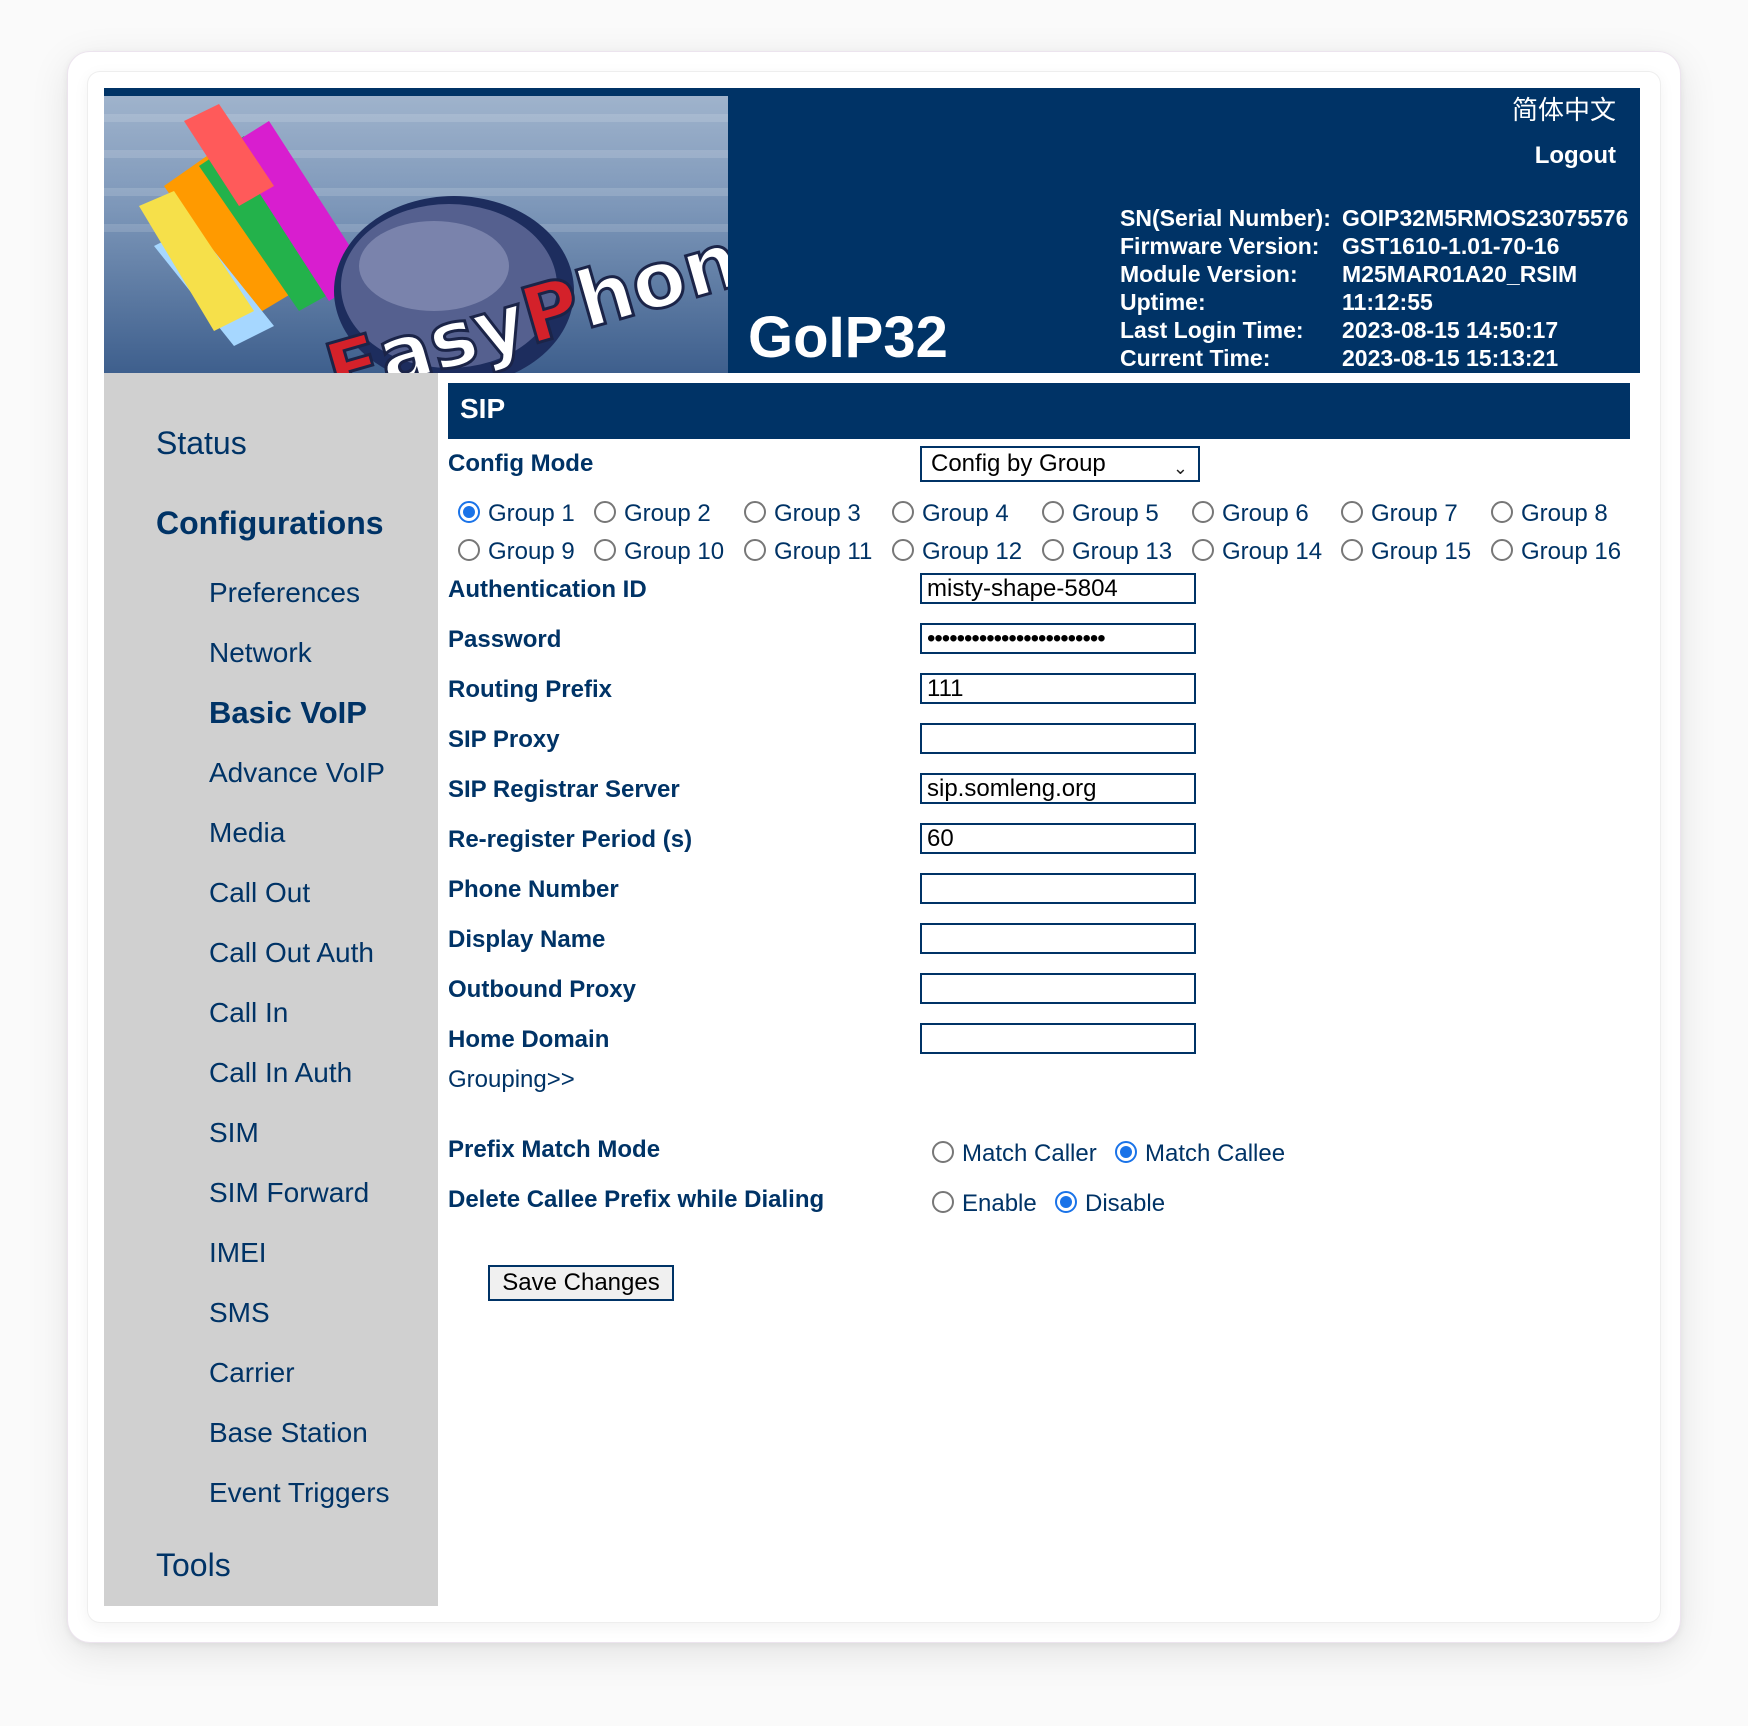 This screenshot has width=1748, height=1726. Describe the element at coordinates (1387, 302) in the screenshot. I see `info-value: 11:12:55` at that location.